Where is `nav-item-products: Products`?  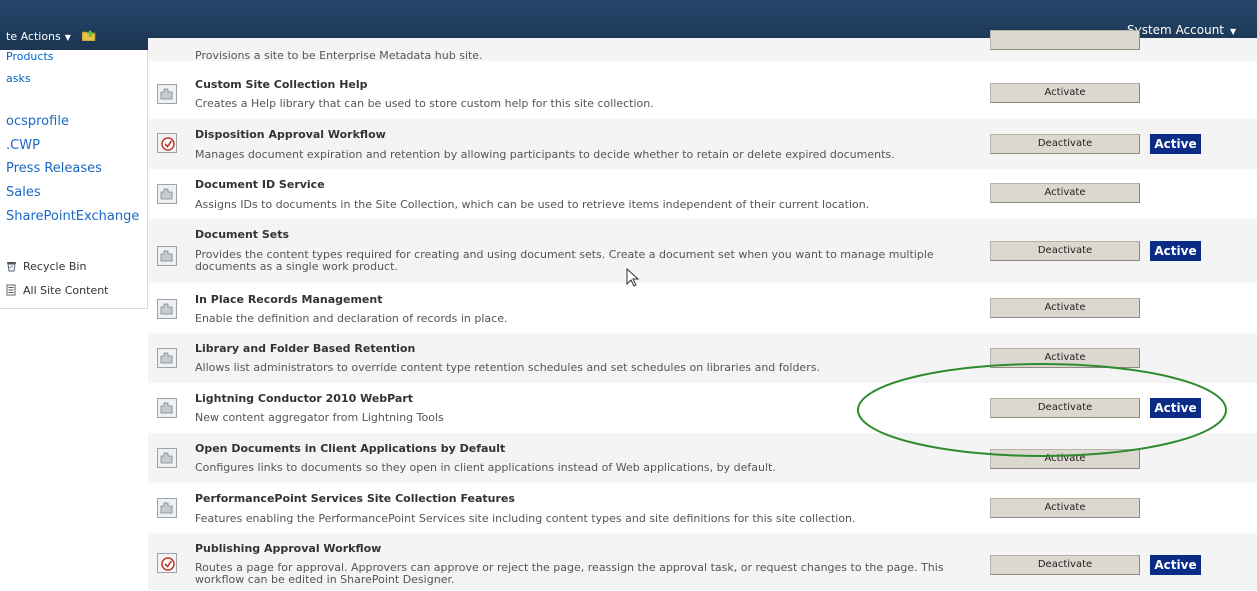 nav-item-products: Products is located at coordinates (30, 56).